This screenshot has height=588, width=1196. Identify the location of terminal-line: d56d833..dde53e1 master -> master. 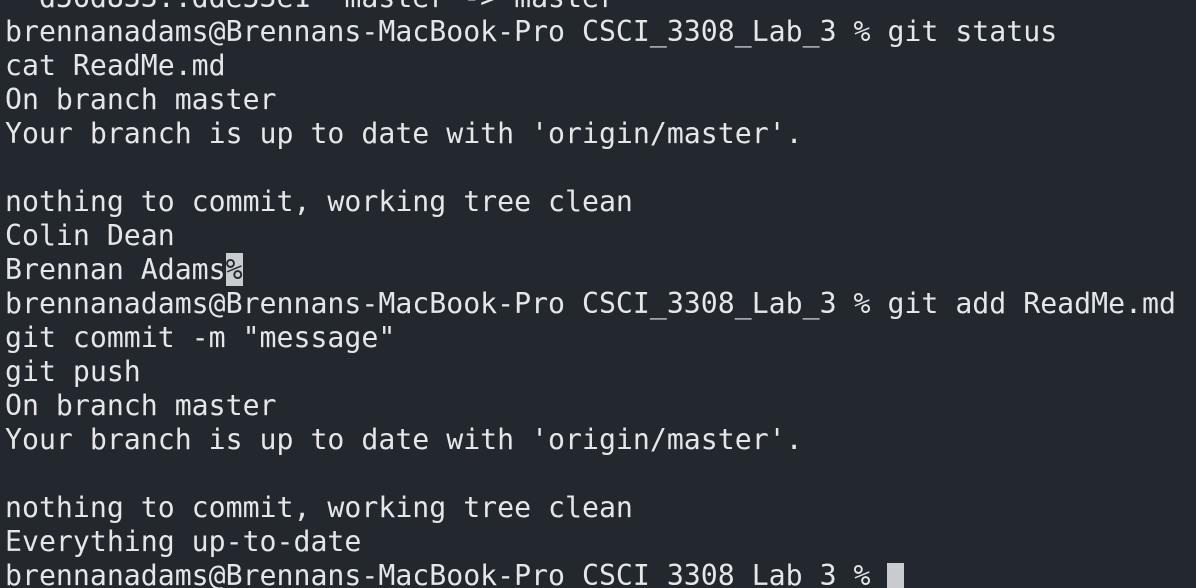
(590, 7).